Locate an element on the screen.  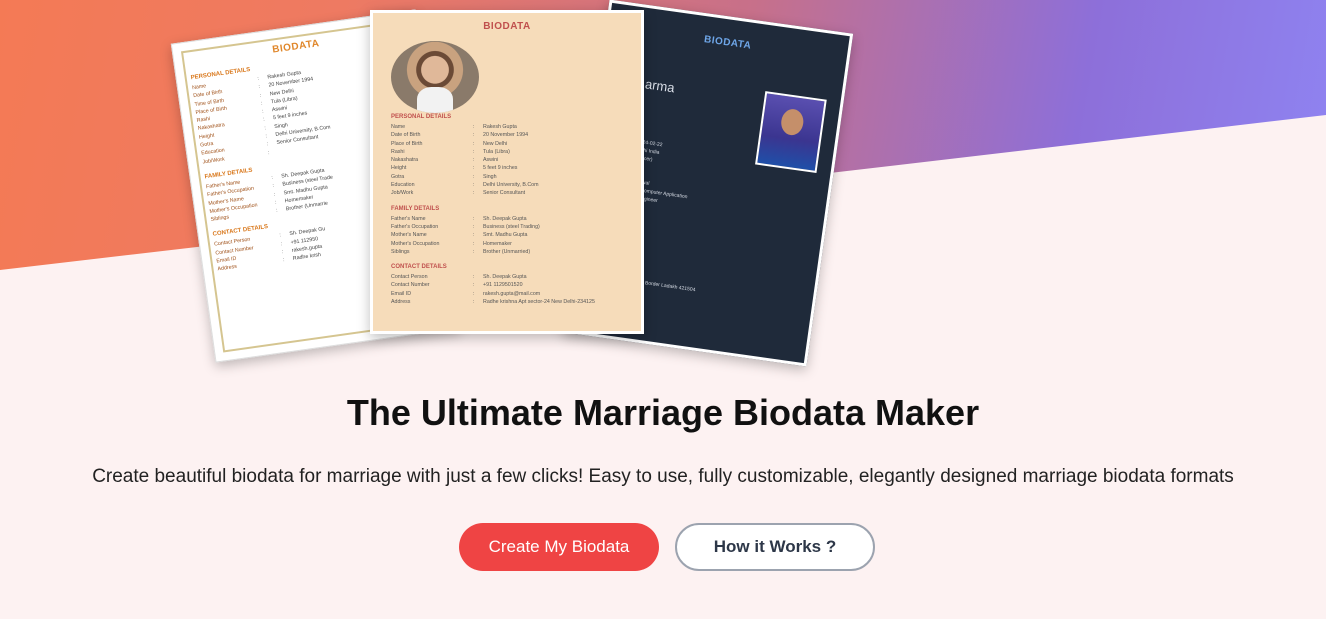
detail-row: Father's Name: Sh. Deepak Gupta is located at coordinates (507, 219).